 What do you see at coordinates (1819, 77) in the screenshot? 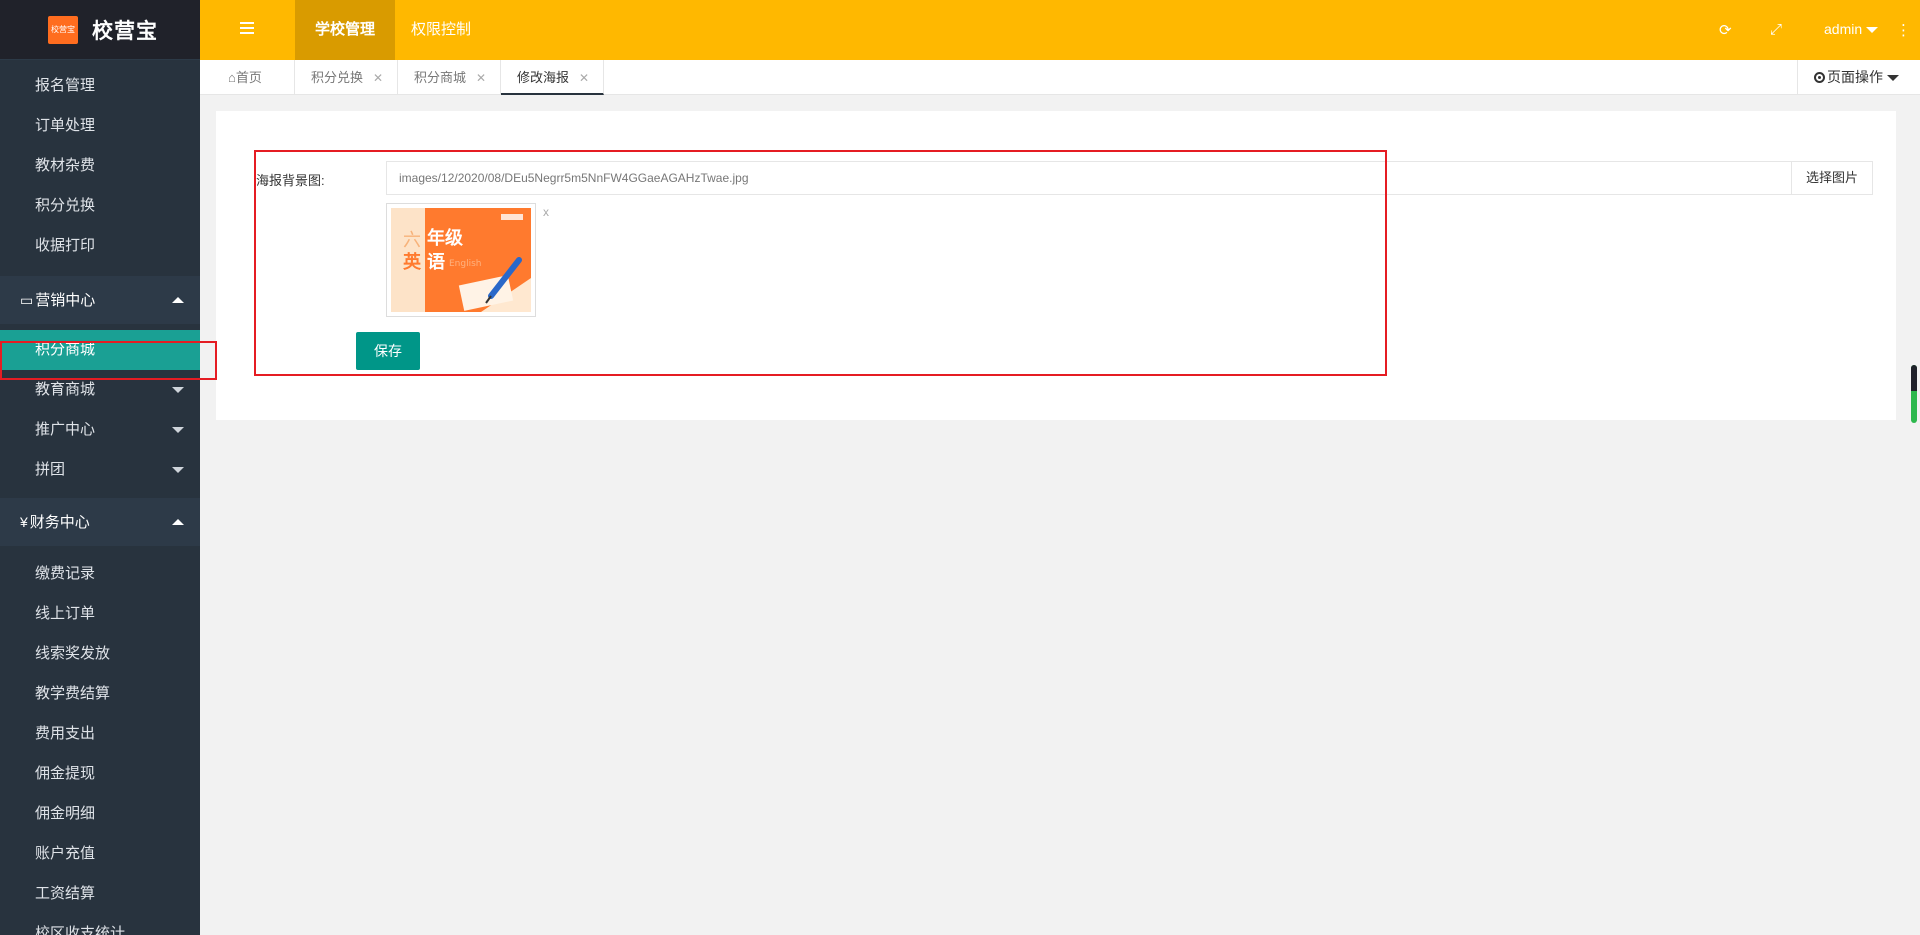
I see `target-icon` at bounding box center [1819, 77].